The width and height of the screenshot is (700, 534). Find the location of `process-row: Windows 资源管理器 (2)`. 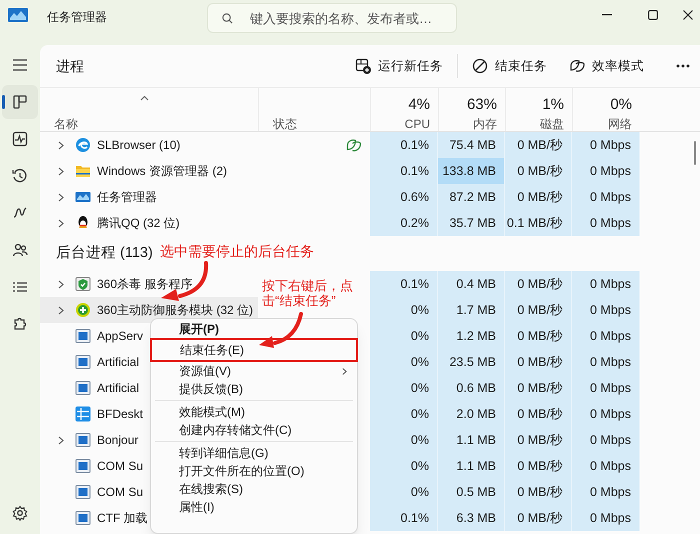

process-row: Windows 资源管理器 (2) is located at coordinates (149, 171).